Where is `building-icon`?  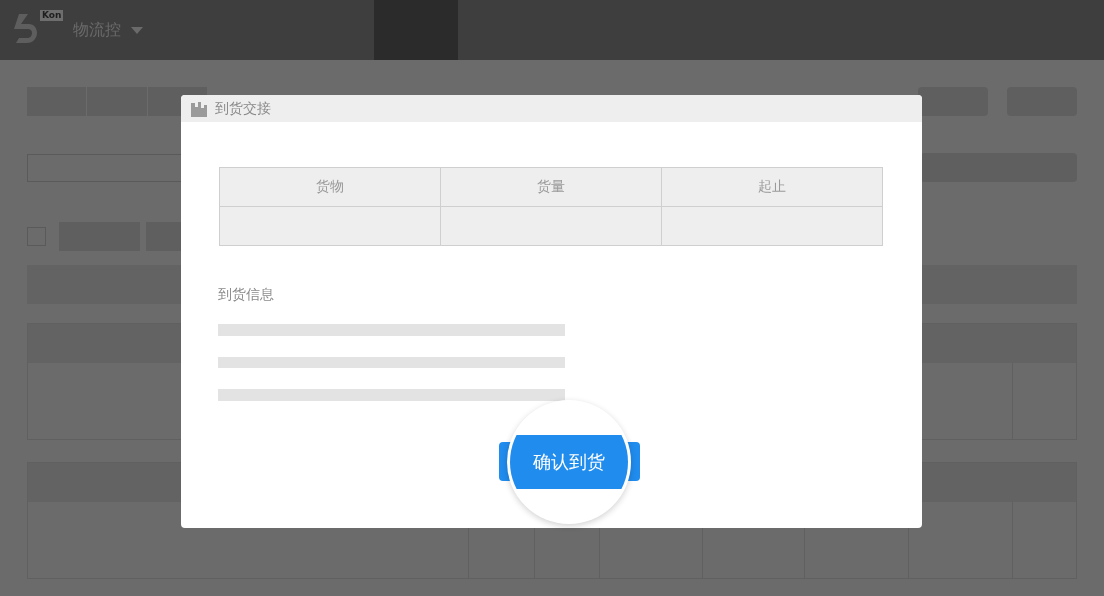 building-icon is located at coordinates (199, 108).